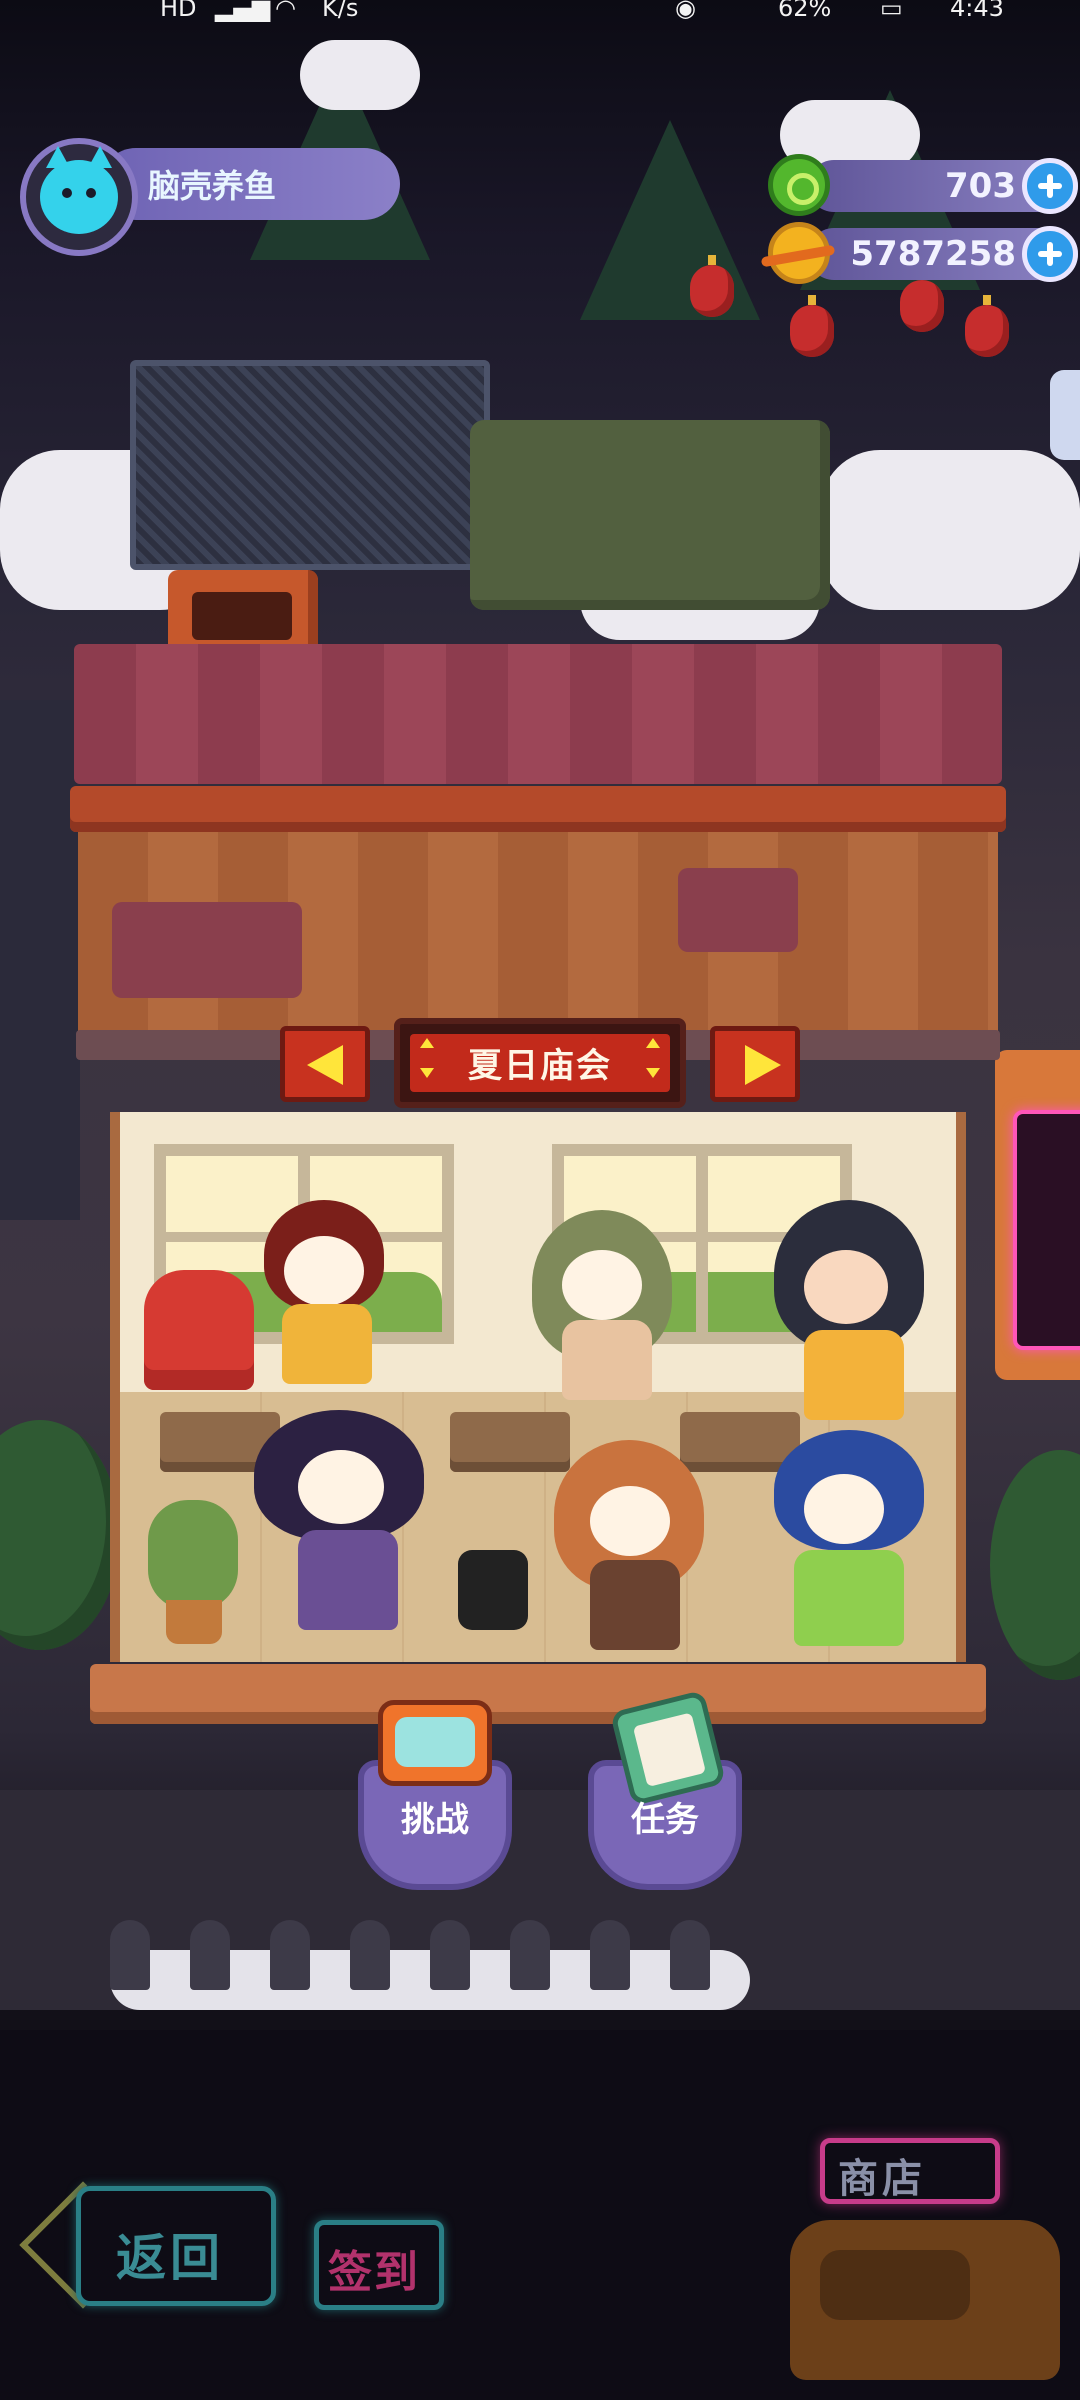 This screenshot has height=2400, width=1080. What do you see at coordinates (980, 186) in the screenshot?
I see `gem-count: 703` at bounding box center [980, 186].